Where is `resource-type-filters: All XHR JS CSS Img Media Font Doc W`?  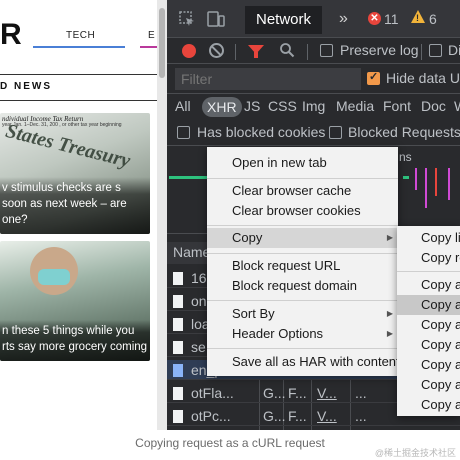
resource-type-filters: All XHR JS CSS Img Media Font Doc W is located at coordinates (313, 107).